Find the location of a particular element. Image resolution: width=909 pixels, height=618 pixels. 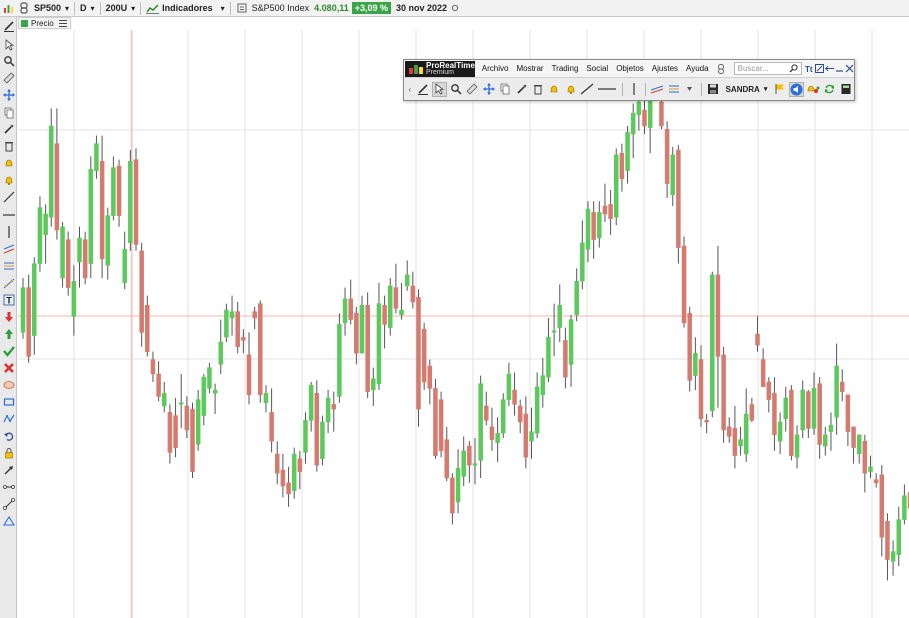

save-icon is located at coordinates (713, 89).